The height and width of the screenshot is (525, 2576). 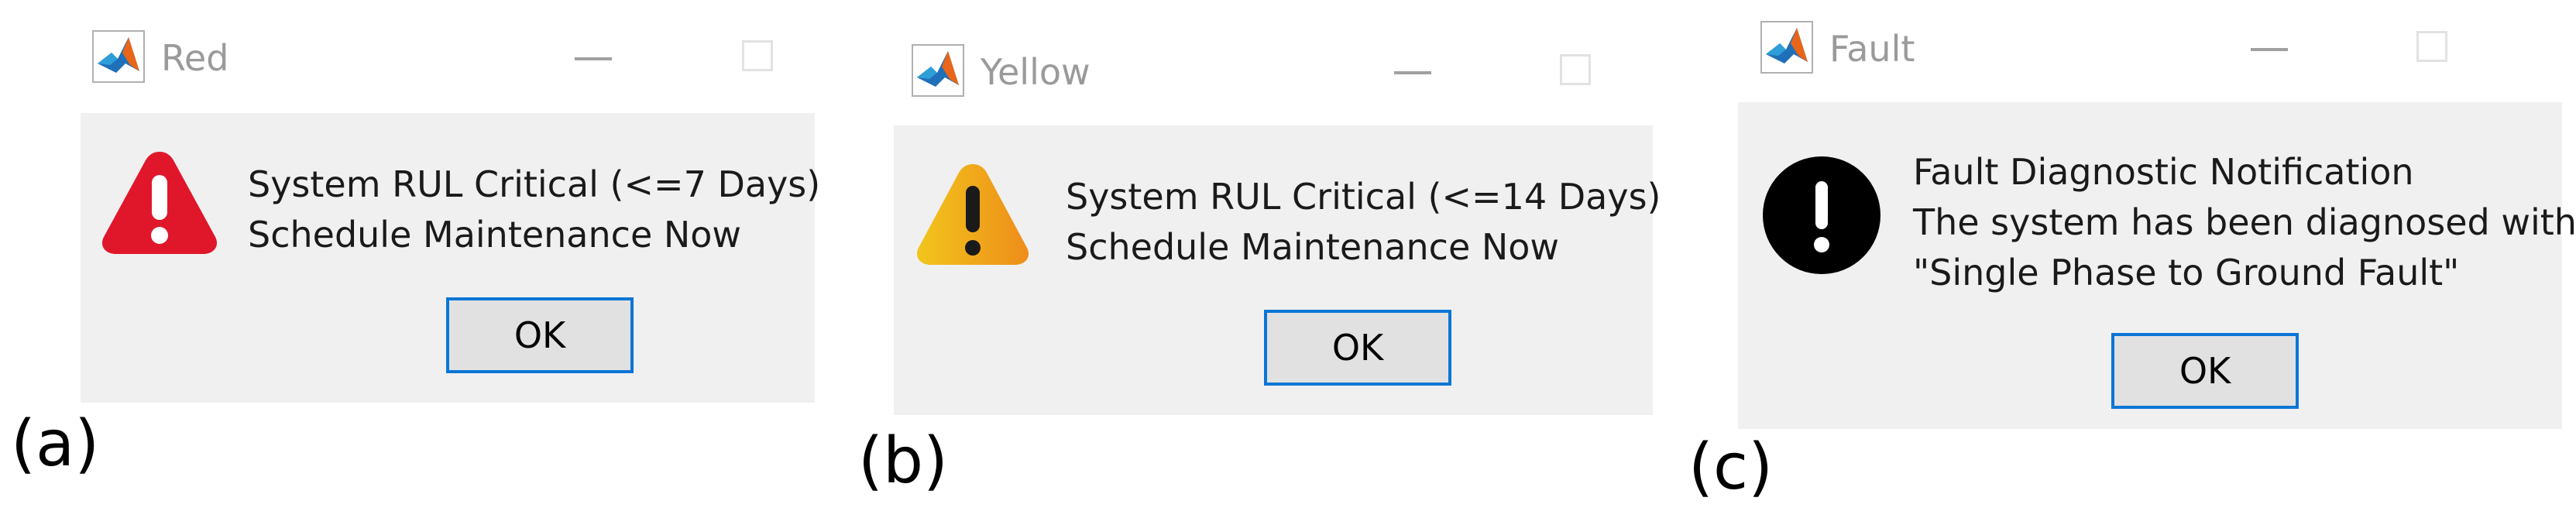 What do you see at coordinates (1731, 467) in the screenshot?
I see `panel-label: (c)` at bounding box center [1731, 467].